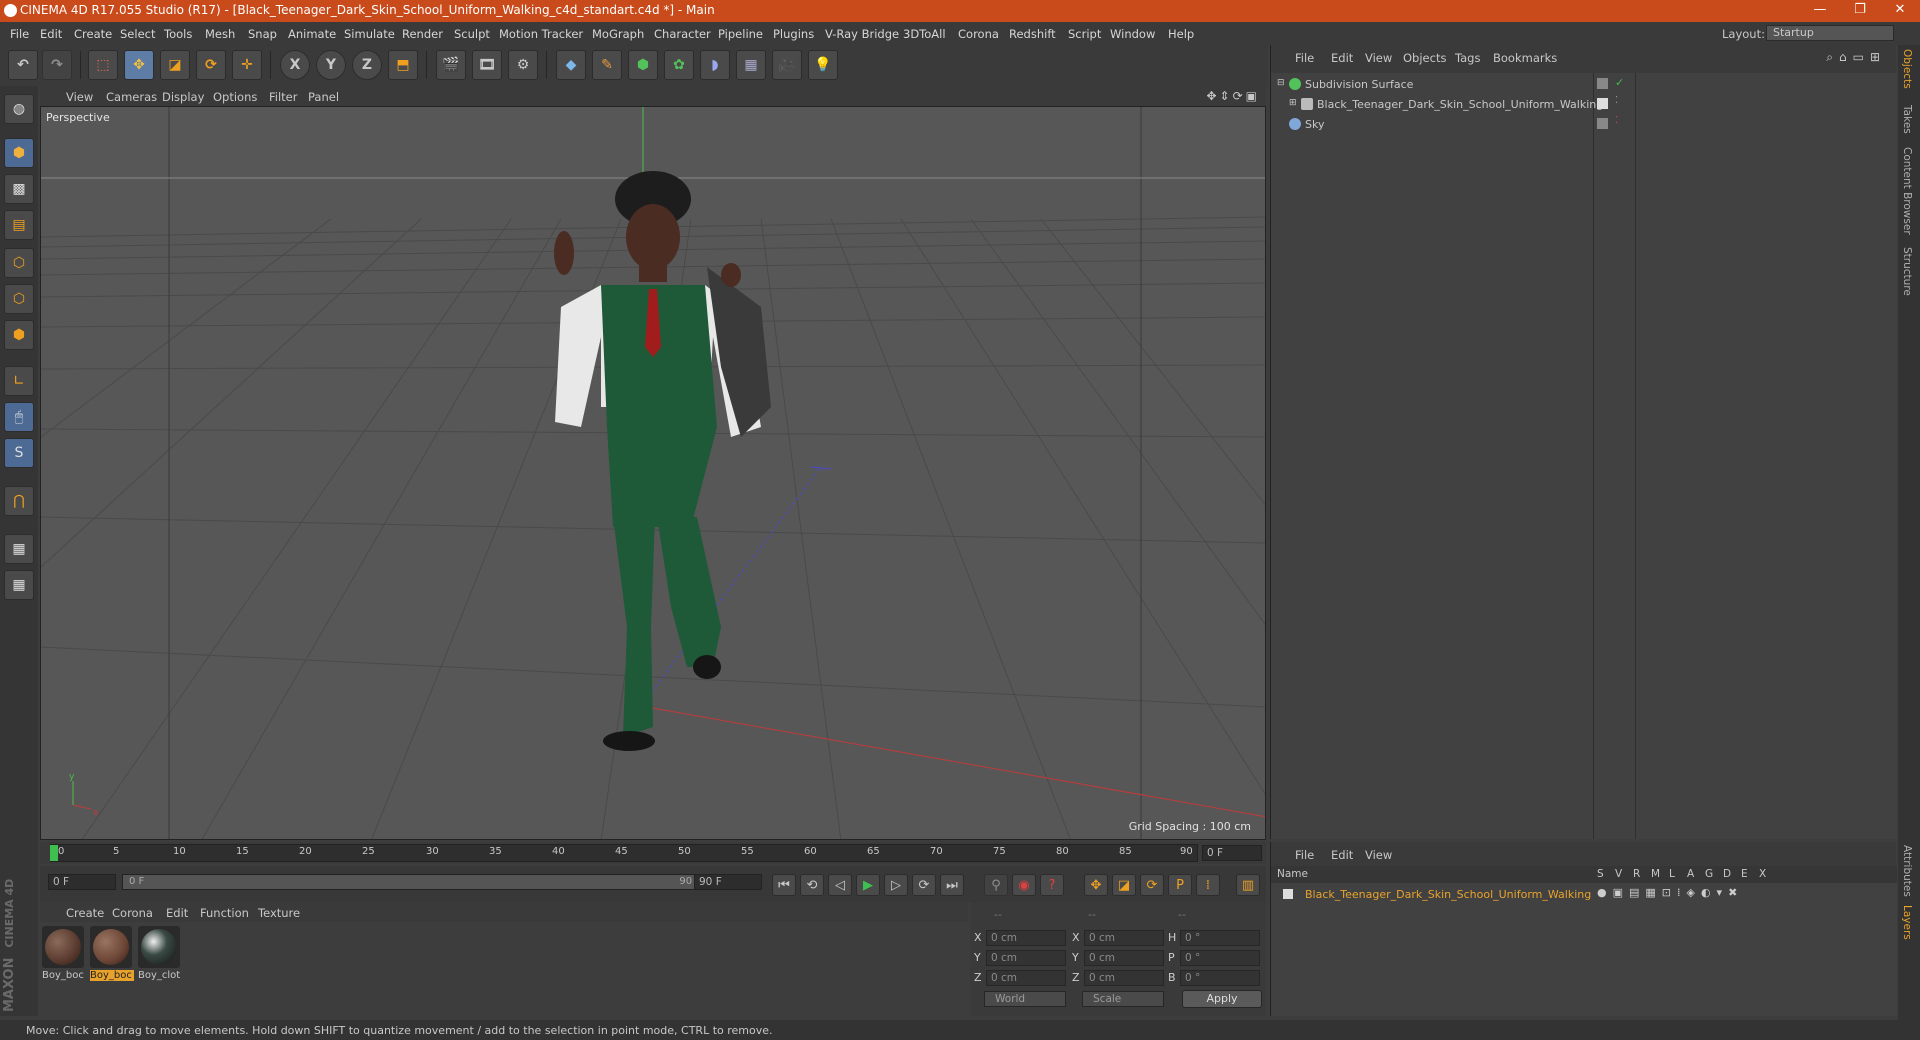 The height and width of the screenshot is (1040, 1920). Describe the element at coordinates (1026, 958) in the screenshot. I see `position-y-field: 0 cm` at that location.